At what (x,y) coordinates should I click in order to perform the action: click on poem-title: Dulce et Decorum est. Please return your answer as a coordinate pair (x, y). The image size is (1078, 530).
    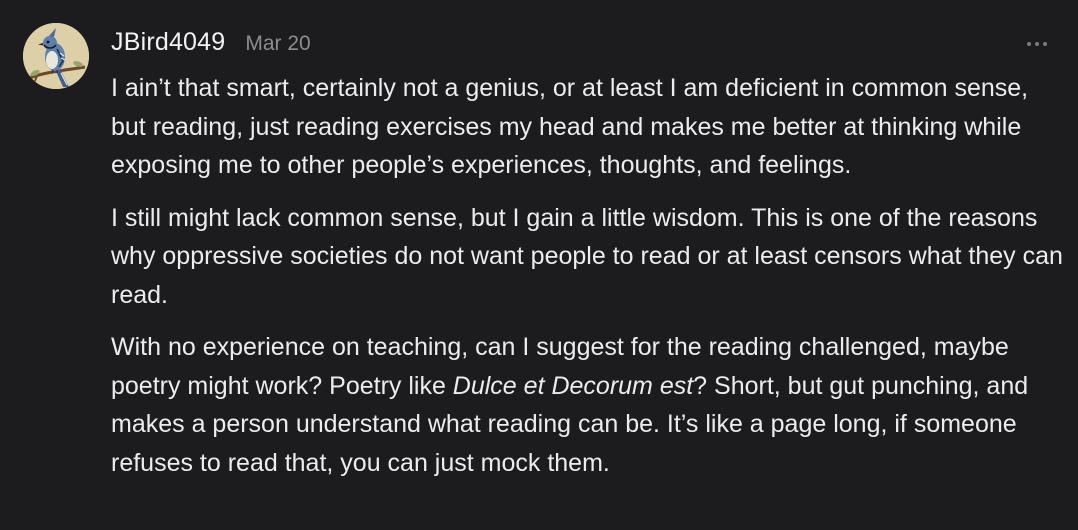
    Looking at the image, I should click on (573, 385).